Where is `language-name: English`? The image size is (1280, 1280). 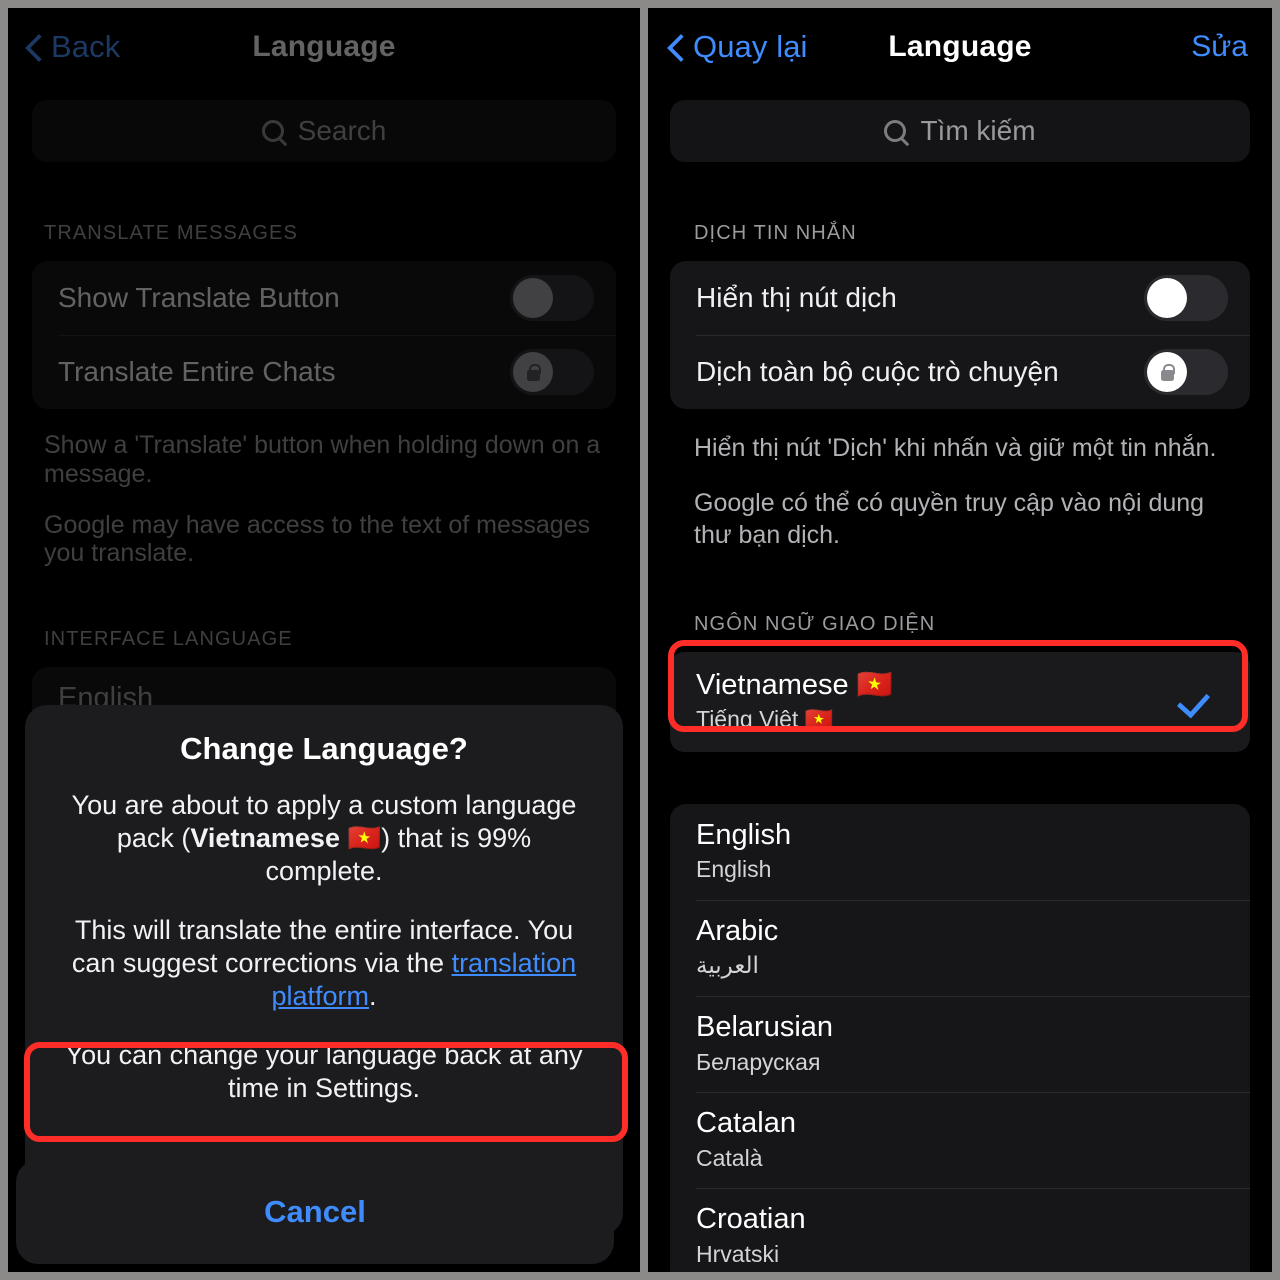 language-name: English is located at coordinates (744, 834).